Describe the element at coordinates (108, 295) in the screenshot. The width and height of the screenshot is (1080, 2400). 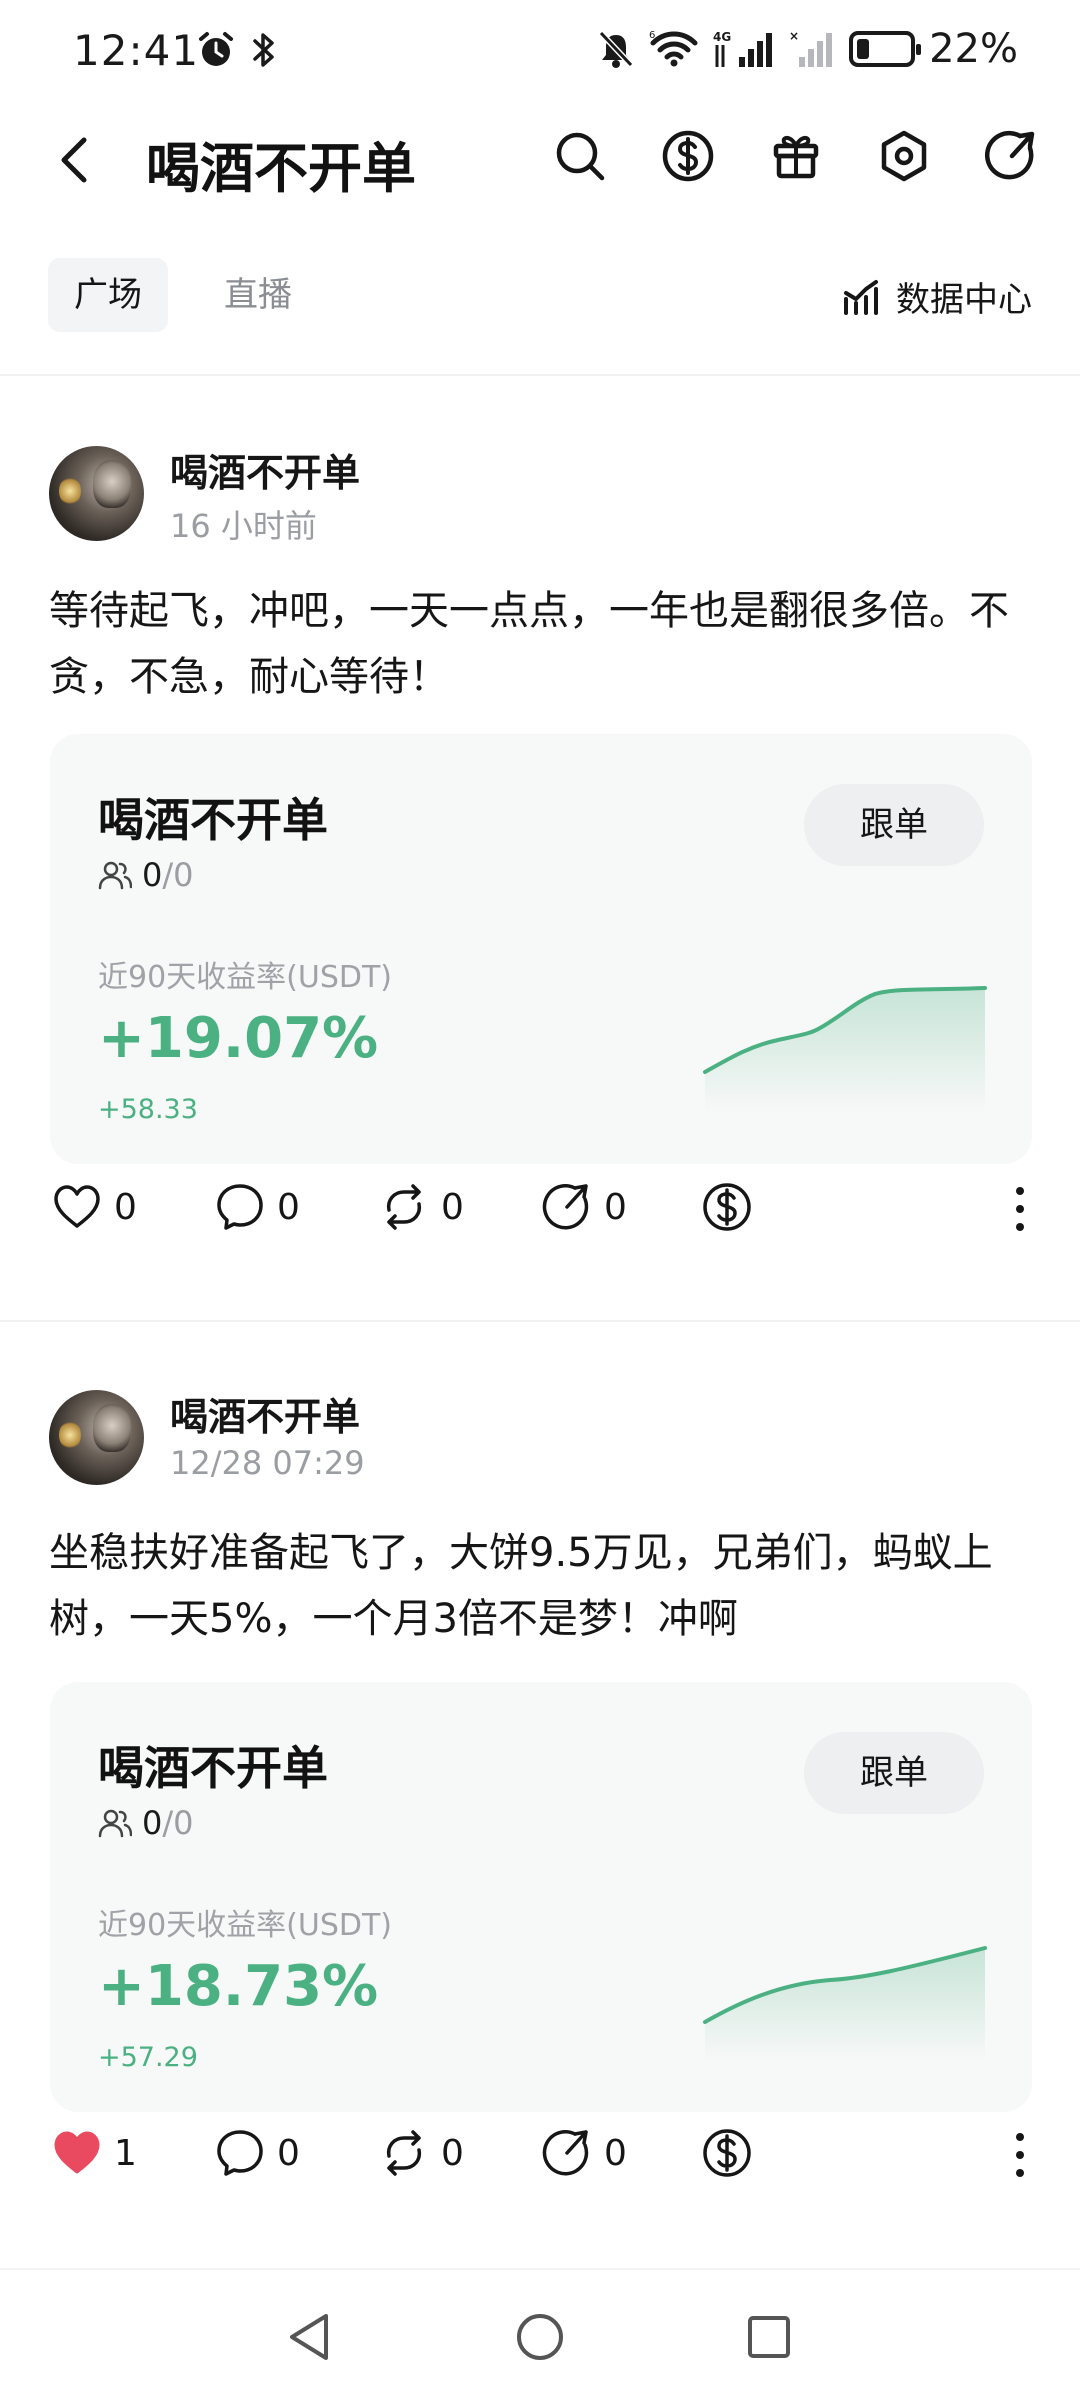
I see `tab-square: 广场` at that location.